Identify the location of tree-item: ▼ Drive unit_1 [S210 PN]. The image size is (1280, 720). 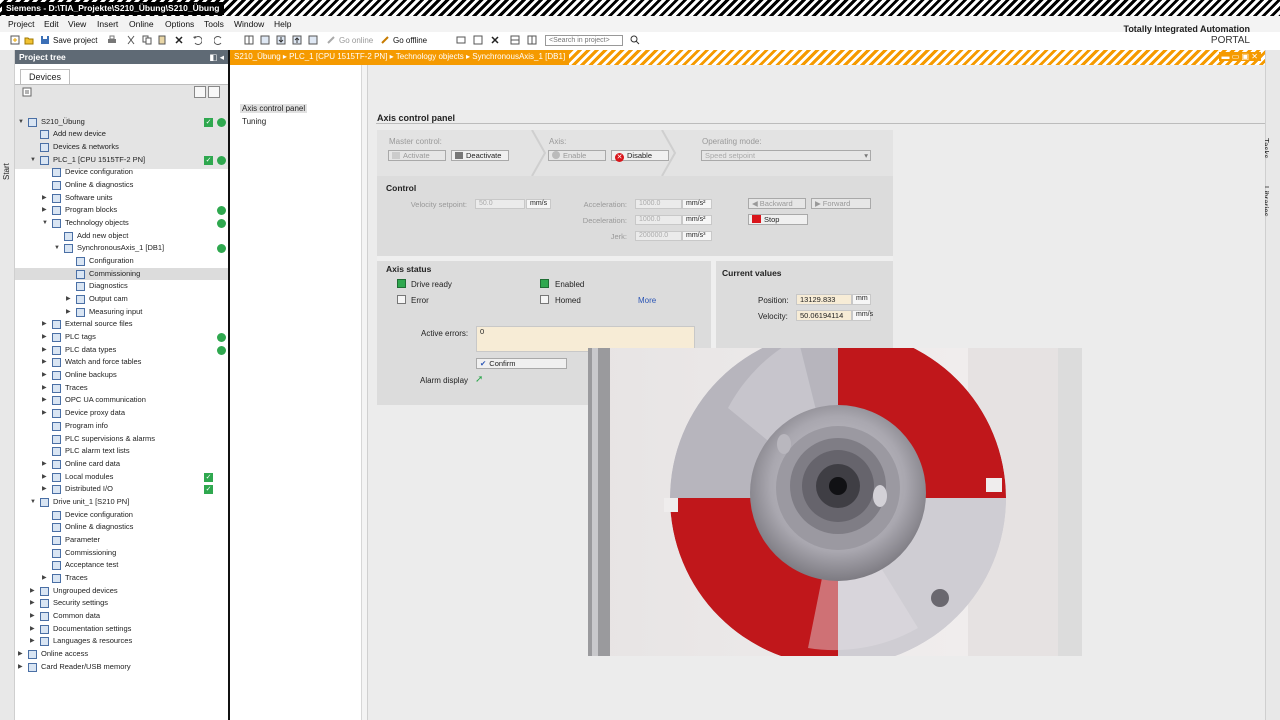
(121, 502).